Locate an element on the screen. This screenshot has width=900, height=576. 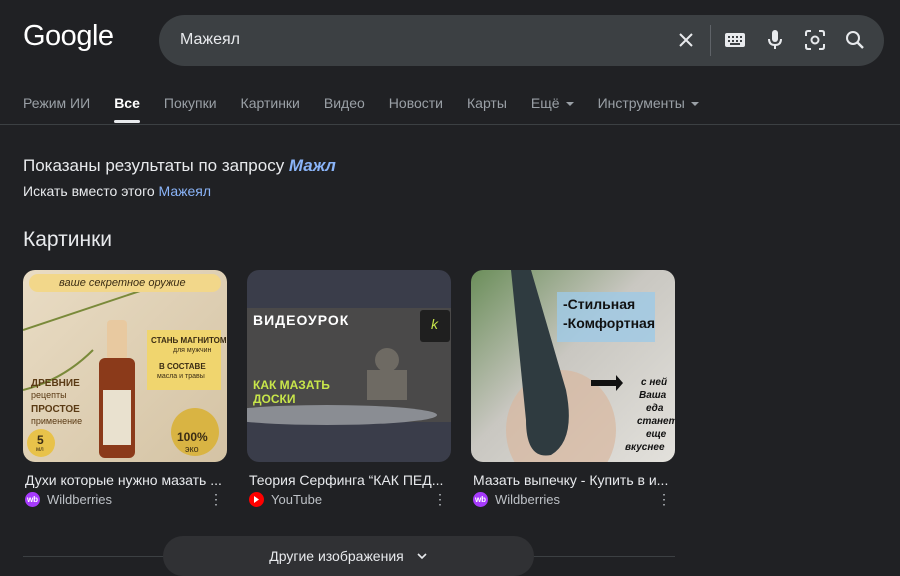
tab-tools: Инструменты is located at coordinates (648, 109).